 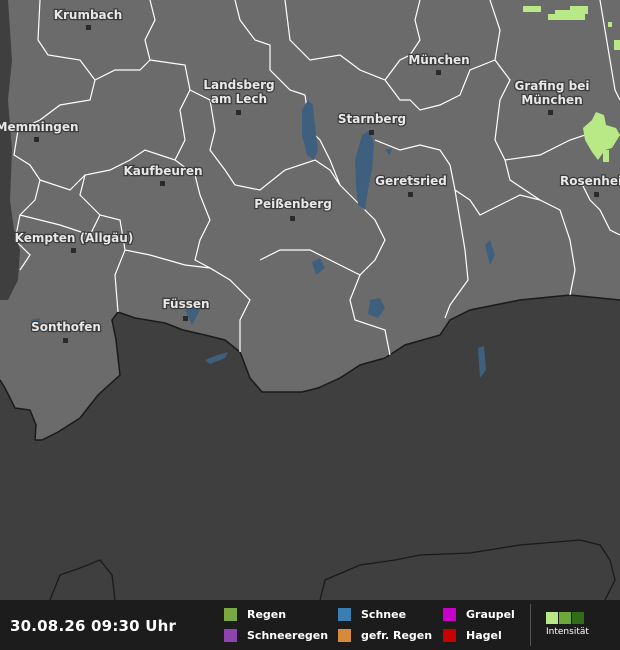 What do you see at coordinates (344, 635) in the screenshot?
I see `gefr-regen-swatch` at bounding box center [344, 635].